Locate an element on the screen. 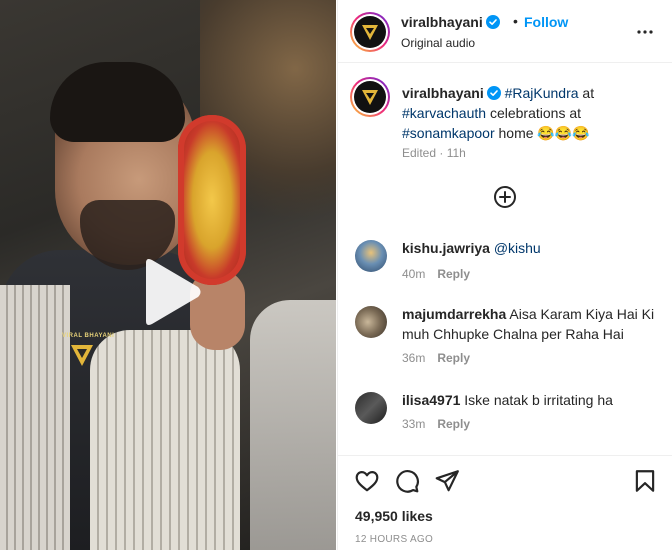  follow-button: Follow is located at coordinates (546, 22).